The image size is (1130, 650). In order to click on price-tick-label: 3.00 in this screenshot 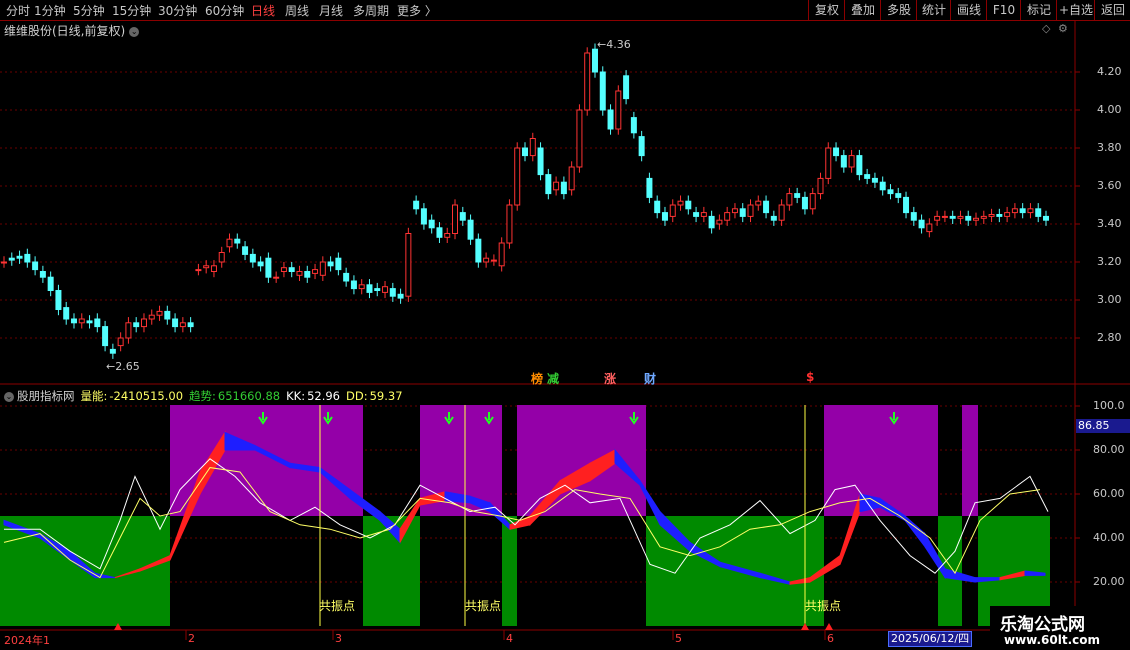, I will do `click(1109, 299)`.